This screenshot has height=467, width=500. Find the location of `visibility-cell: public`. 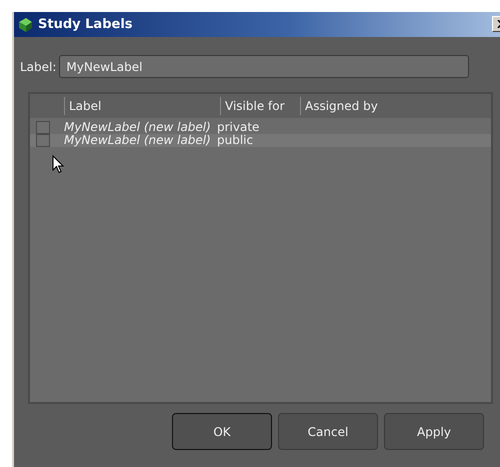

visibility-cell: public is located at coordinates (235, 140).